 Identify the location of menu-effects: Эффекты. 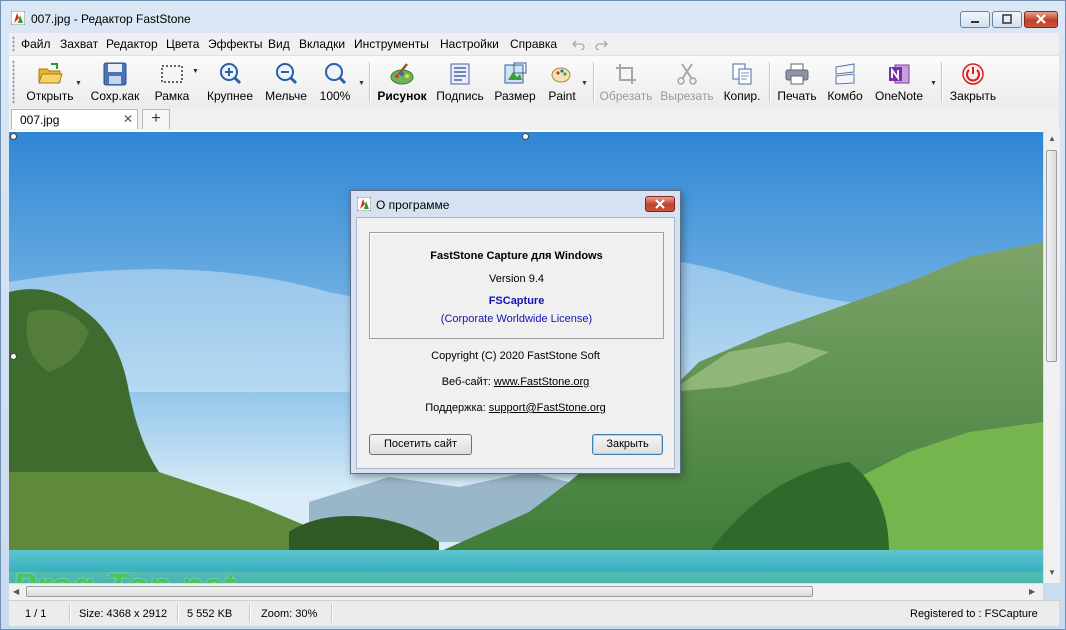
(235, 44).